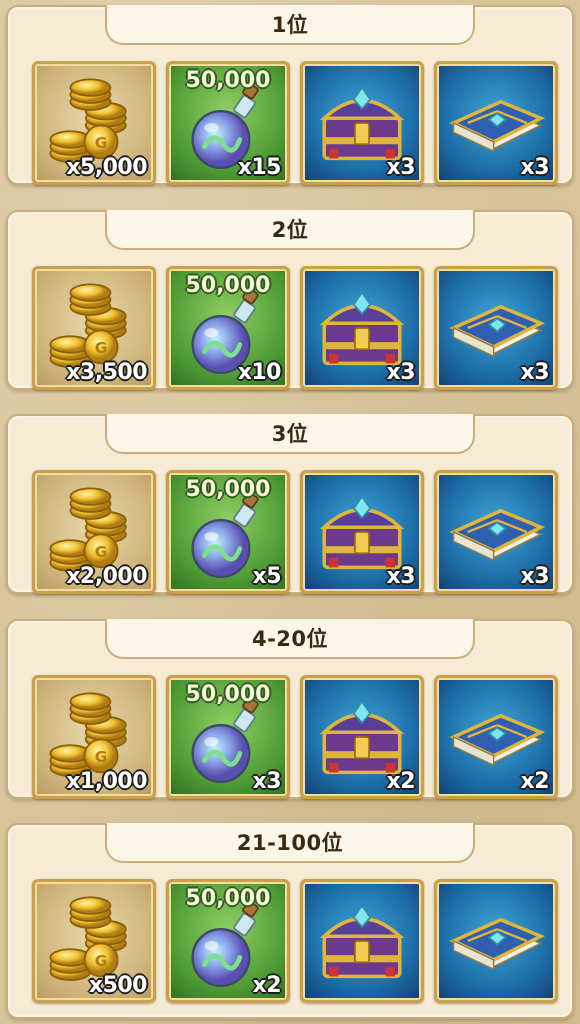 Image resolution: width=580 pixels, height=1024 pixels. I want to click on item-quantity: x2,000, so click(106, 576).